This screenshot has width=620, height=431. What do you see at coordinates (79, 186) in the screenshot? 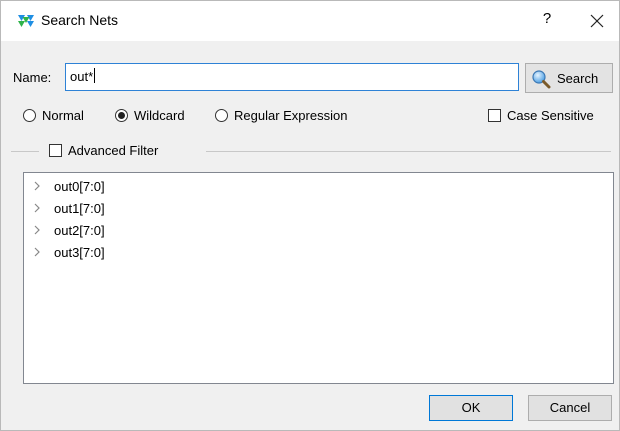
I see `tree-item-label: out0[7:0]` at bounding box center [79, 186].